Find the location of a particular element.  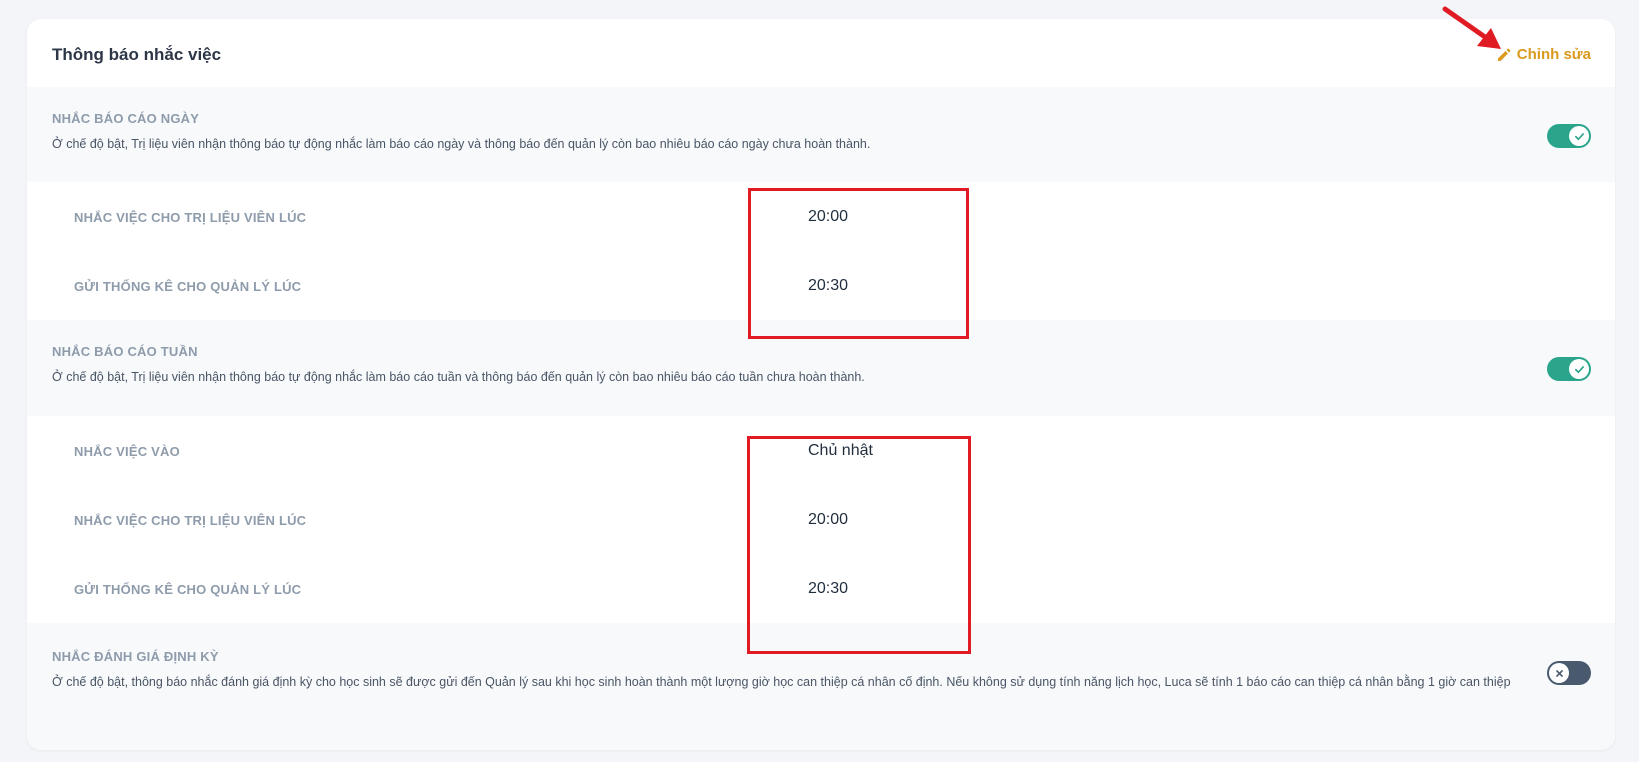

periodic-assessment-toggle is located at coordinates (1569, 673).